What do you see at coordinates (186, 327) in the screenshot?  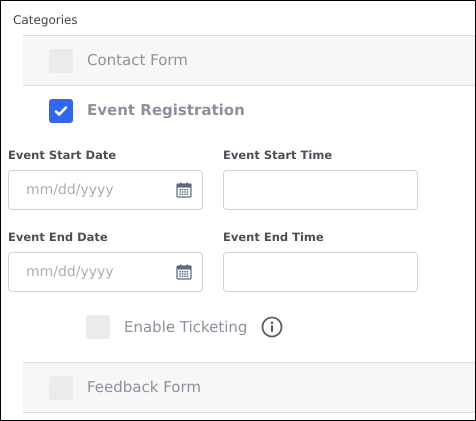 I see `option-label: Enable Ticketing` at bounding box center [186, 327].